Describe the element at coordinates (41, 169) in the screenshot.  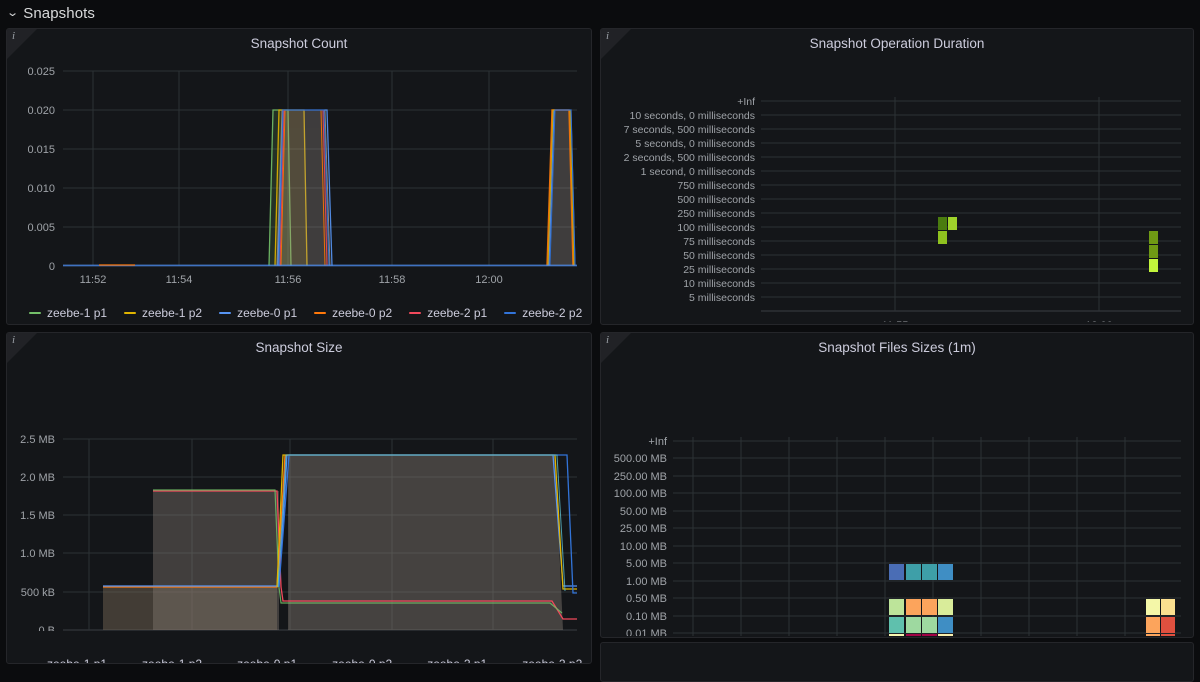
I see `y-axis-ticks: 0.025 0.020 0.015 0.010 0.005 0` at that location.